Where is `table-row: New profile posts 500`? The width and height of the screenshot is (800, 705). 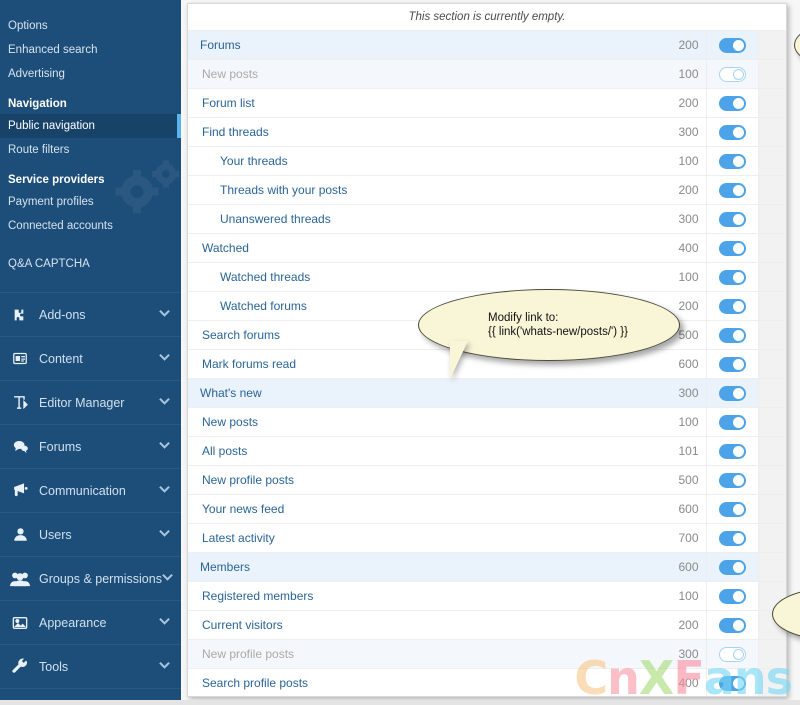 table-row: New profile posts 500 is located at coordinates (487, 480).